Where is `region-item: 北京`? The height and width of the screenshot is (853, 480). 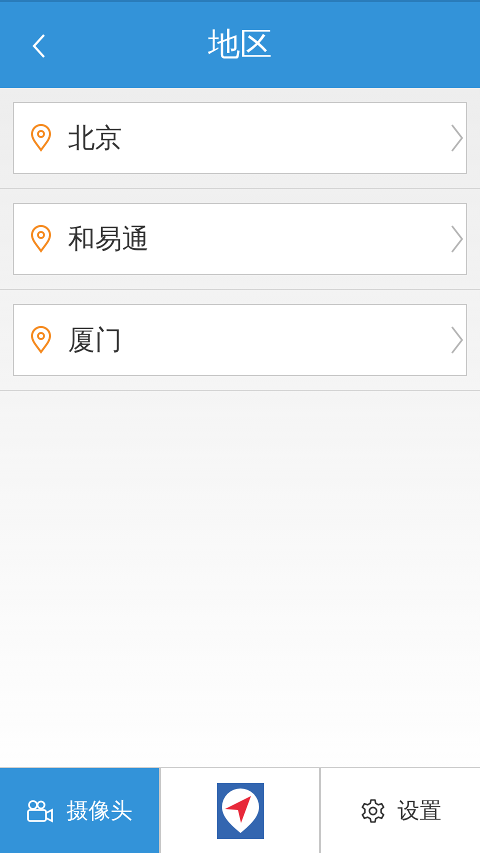 region-item: 北京 is located at coordinates (240, 138).